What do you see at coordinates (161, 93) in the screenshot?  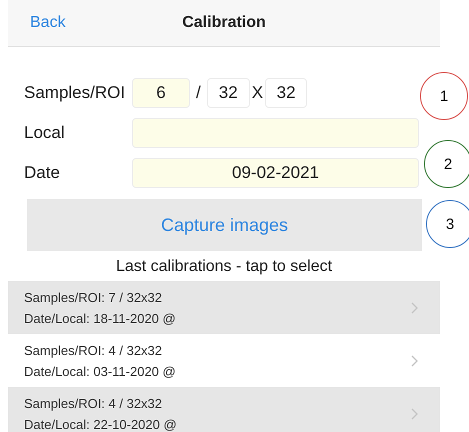 I see `samples-field: 6` at bounding box center [161, 93].